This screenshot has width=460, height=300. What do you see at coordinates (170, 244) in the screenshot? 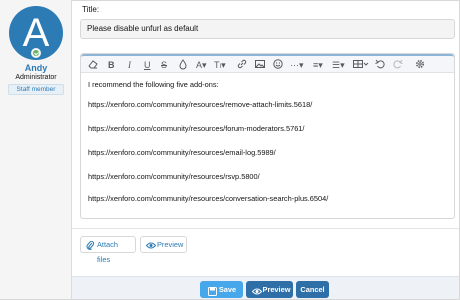
I see `attach-preview-label: Preview` at bounding box center [170, 244].